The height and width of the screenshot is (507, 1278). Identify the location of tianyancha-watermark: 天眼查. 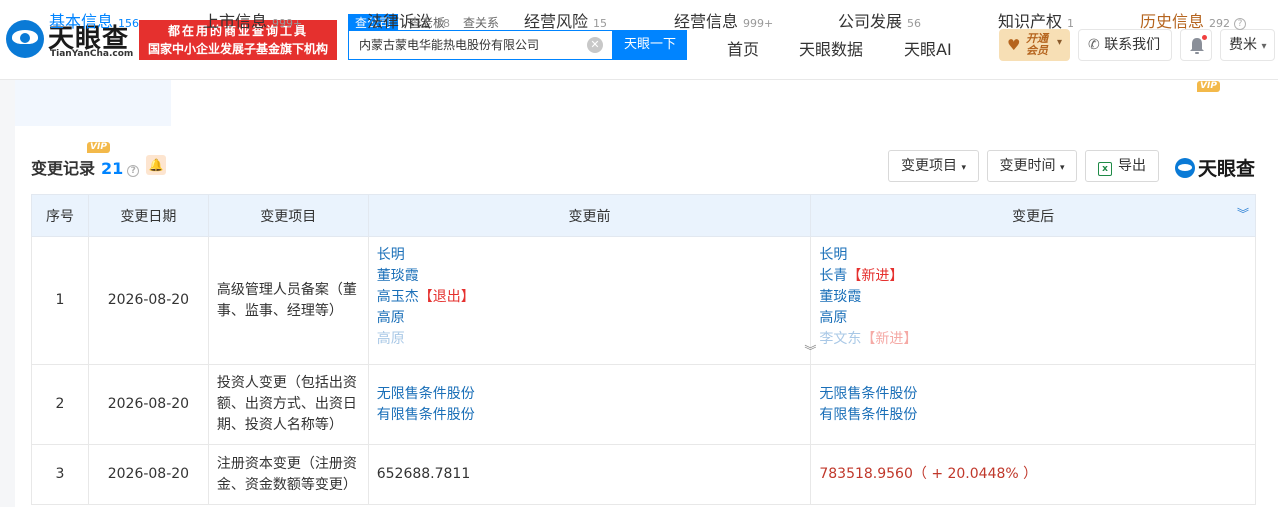
(1215, 167).